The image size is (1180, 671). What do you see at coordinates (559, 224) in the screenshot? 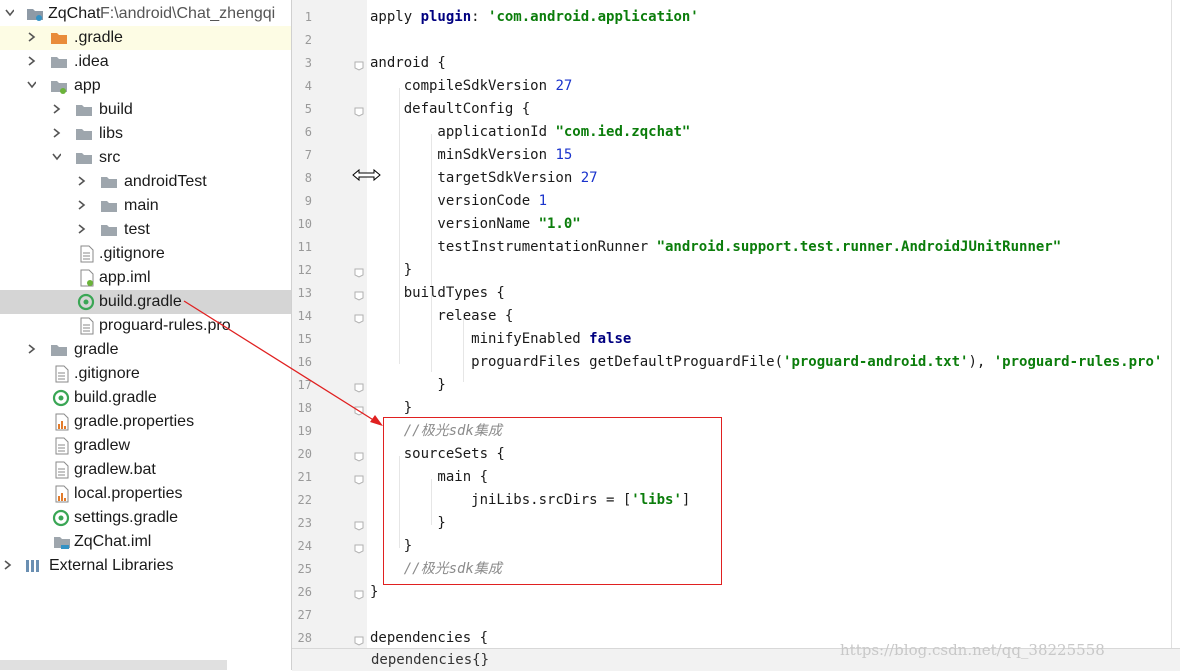
I see `code-token: "1.0"` at bounding box center [559, 224].